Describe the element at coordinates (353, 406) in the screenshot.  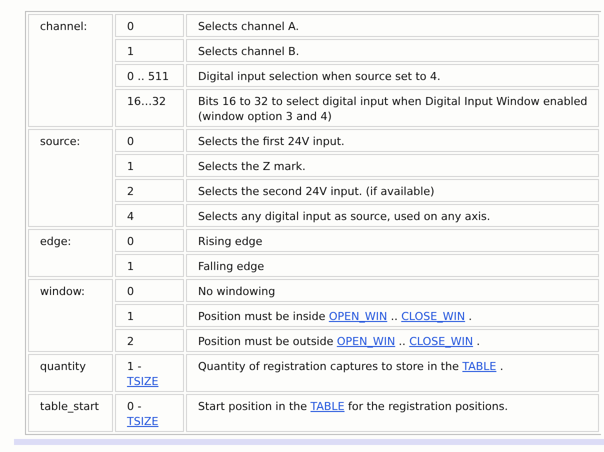
I see `description-text: Start position in the TABLE for the registration positions.` at that location.